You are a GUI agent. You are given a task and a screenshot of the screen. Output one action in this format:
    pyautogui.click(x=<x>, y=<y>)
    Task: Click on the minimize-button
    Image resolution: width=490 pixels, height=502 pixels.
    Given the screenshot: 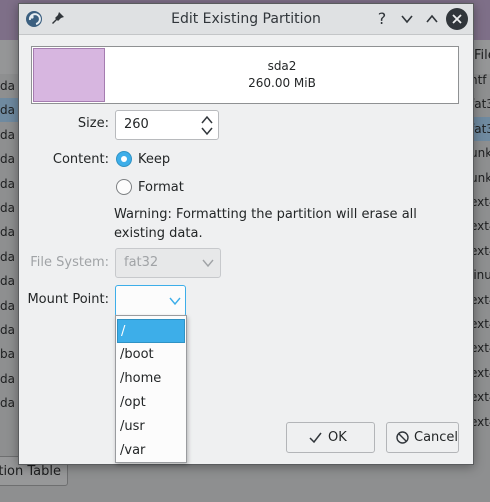 What is the action you would take?
    pyautogui.click(x=407, y=19)
    